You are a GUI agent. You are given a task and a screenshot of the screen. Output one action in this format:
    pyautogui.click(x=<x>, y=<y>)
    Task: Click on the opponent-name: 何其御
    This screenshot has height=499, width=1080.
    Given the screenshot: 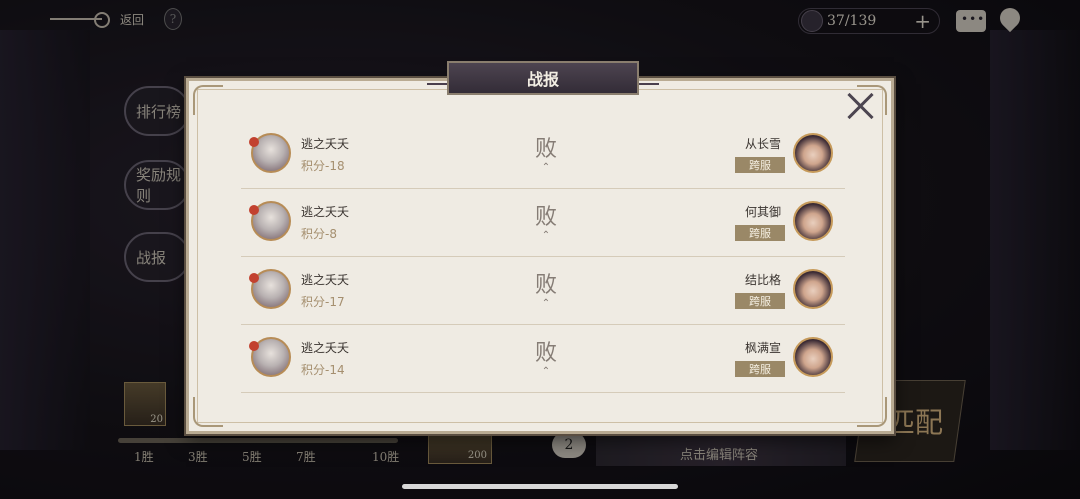 What is the action you would take?
    pyautogui.click(x=762, y=212)
    